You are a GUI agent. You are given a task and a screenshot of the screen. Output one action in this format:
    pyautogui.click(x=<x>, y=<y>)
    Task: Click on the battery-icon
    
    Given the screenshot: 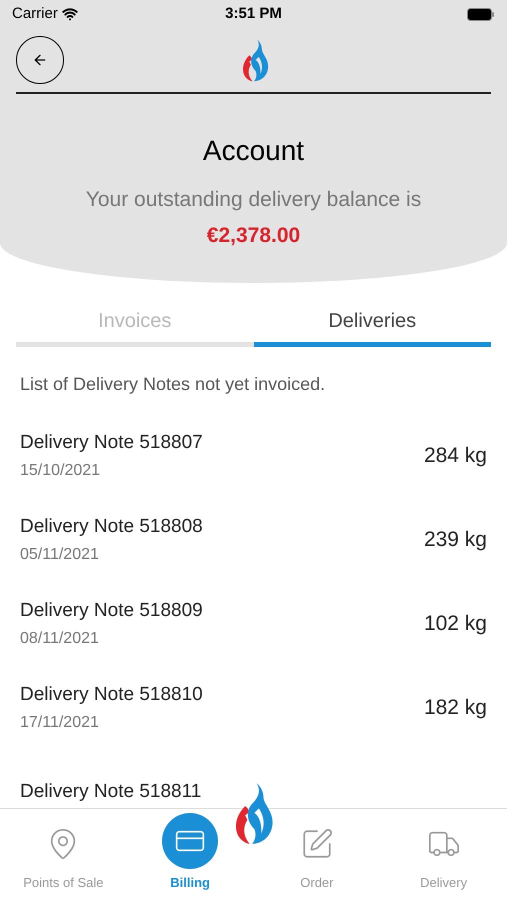 What is the action you would take?
    pyautogui.click(x=480, y=14)
    